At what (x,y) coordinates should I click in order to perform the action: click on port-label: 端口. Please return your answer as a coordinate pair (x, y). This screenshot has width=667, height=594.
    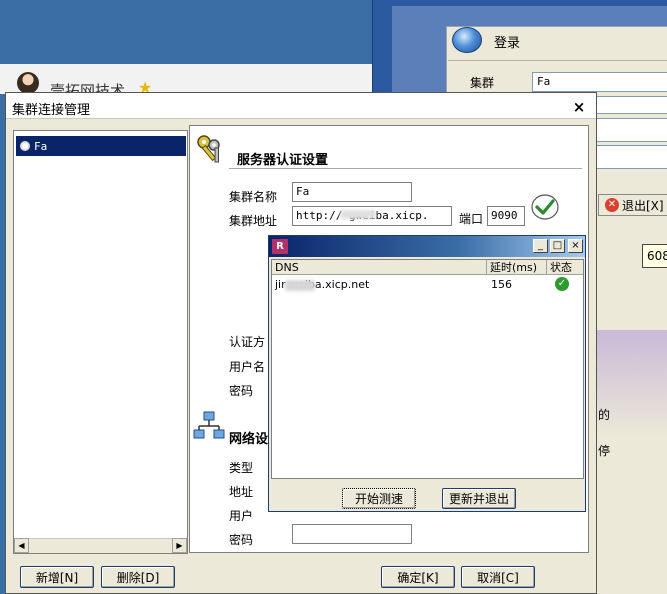
    Looking at the image, I should click on (471, 219).